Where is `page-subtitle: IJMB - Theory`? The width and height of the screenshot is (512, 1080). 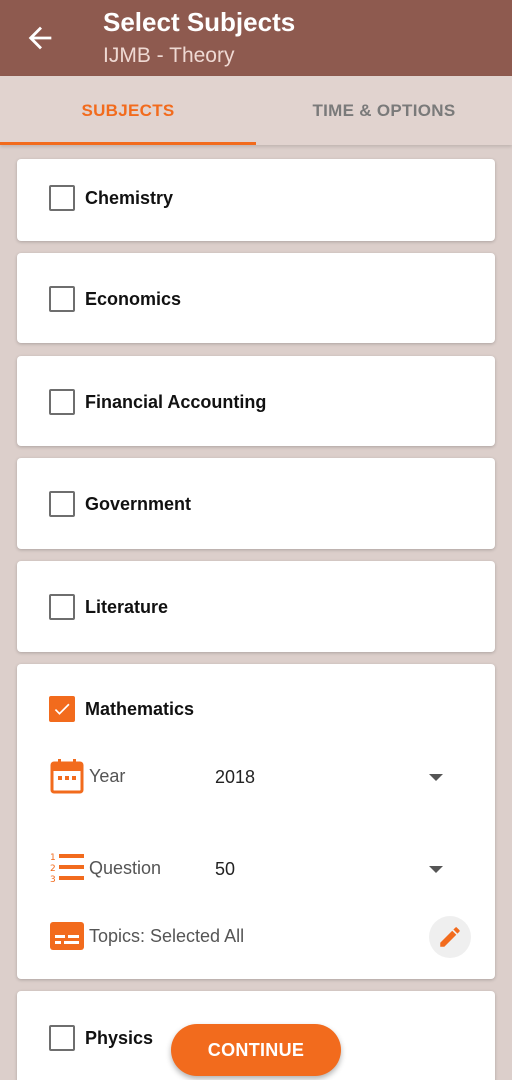 page-subtitle: IJMB - Theory is located at coordinates (169, 55).